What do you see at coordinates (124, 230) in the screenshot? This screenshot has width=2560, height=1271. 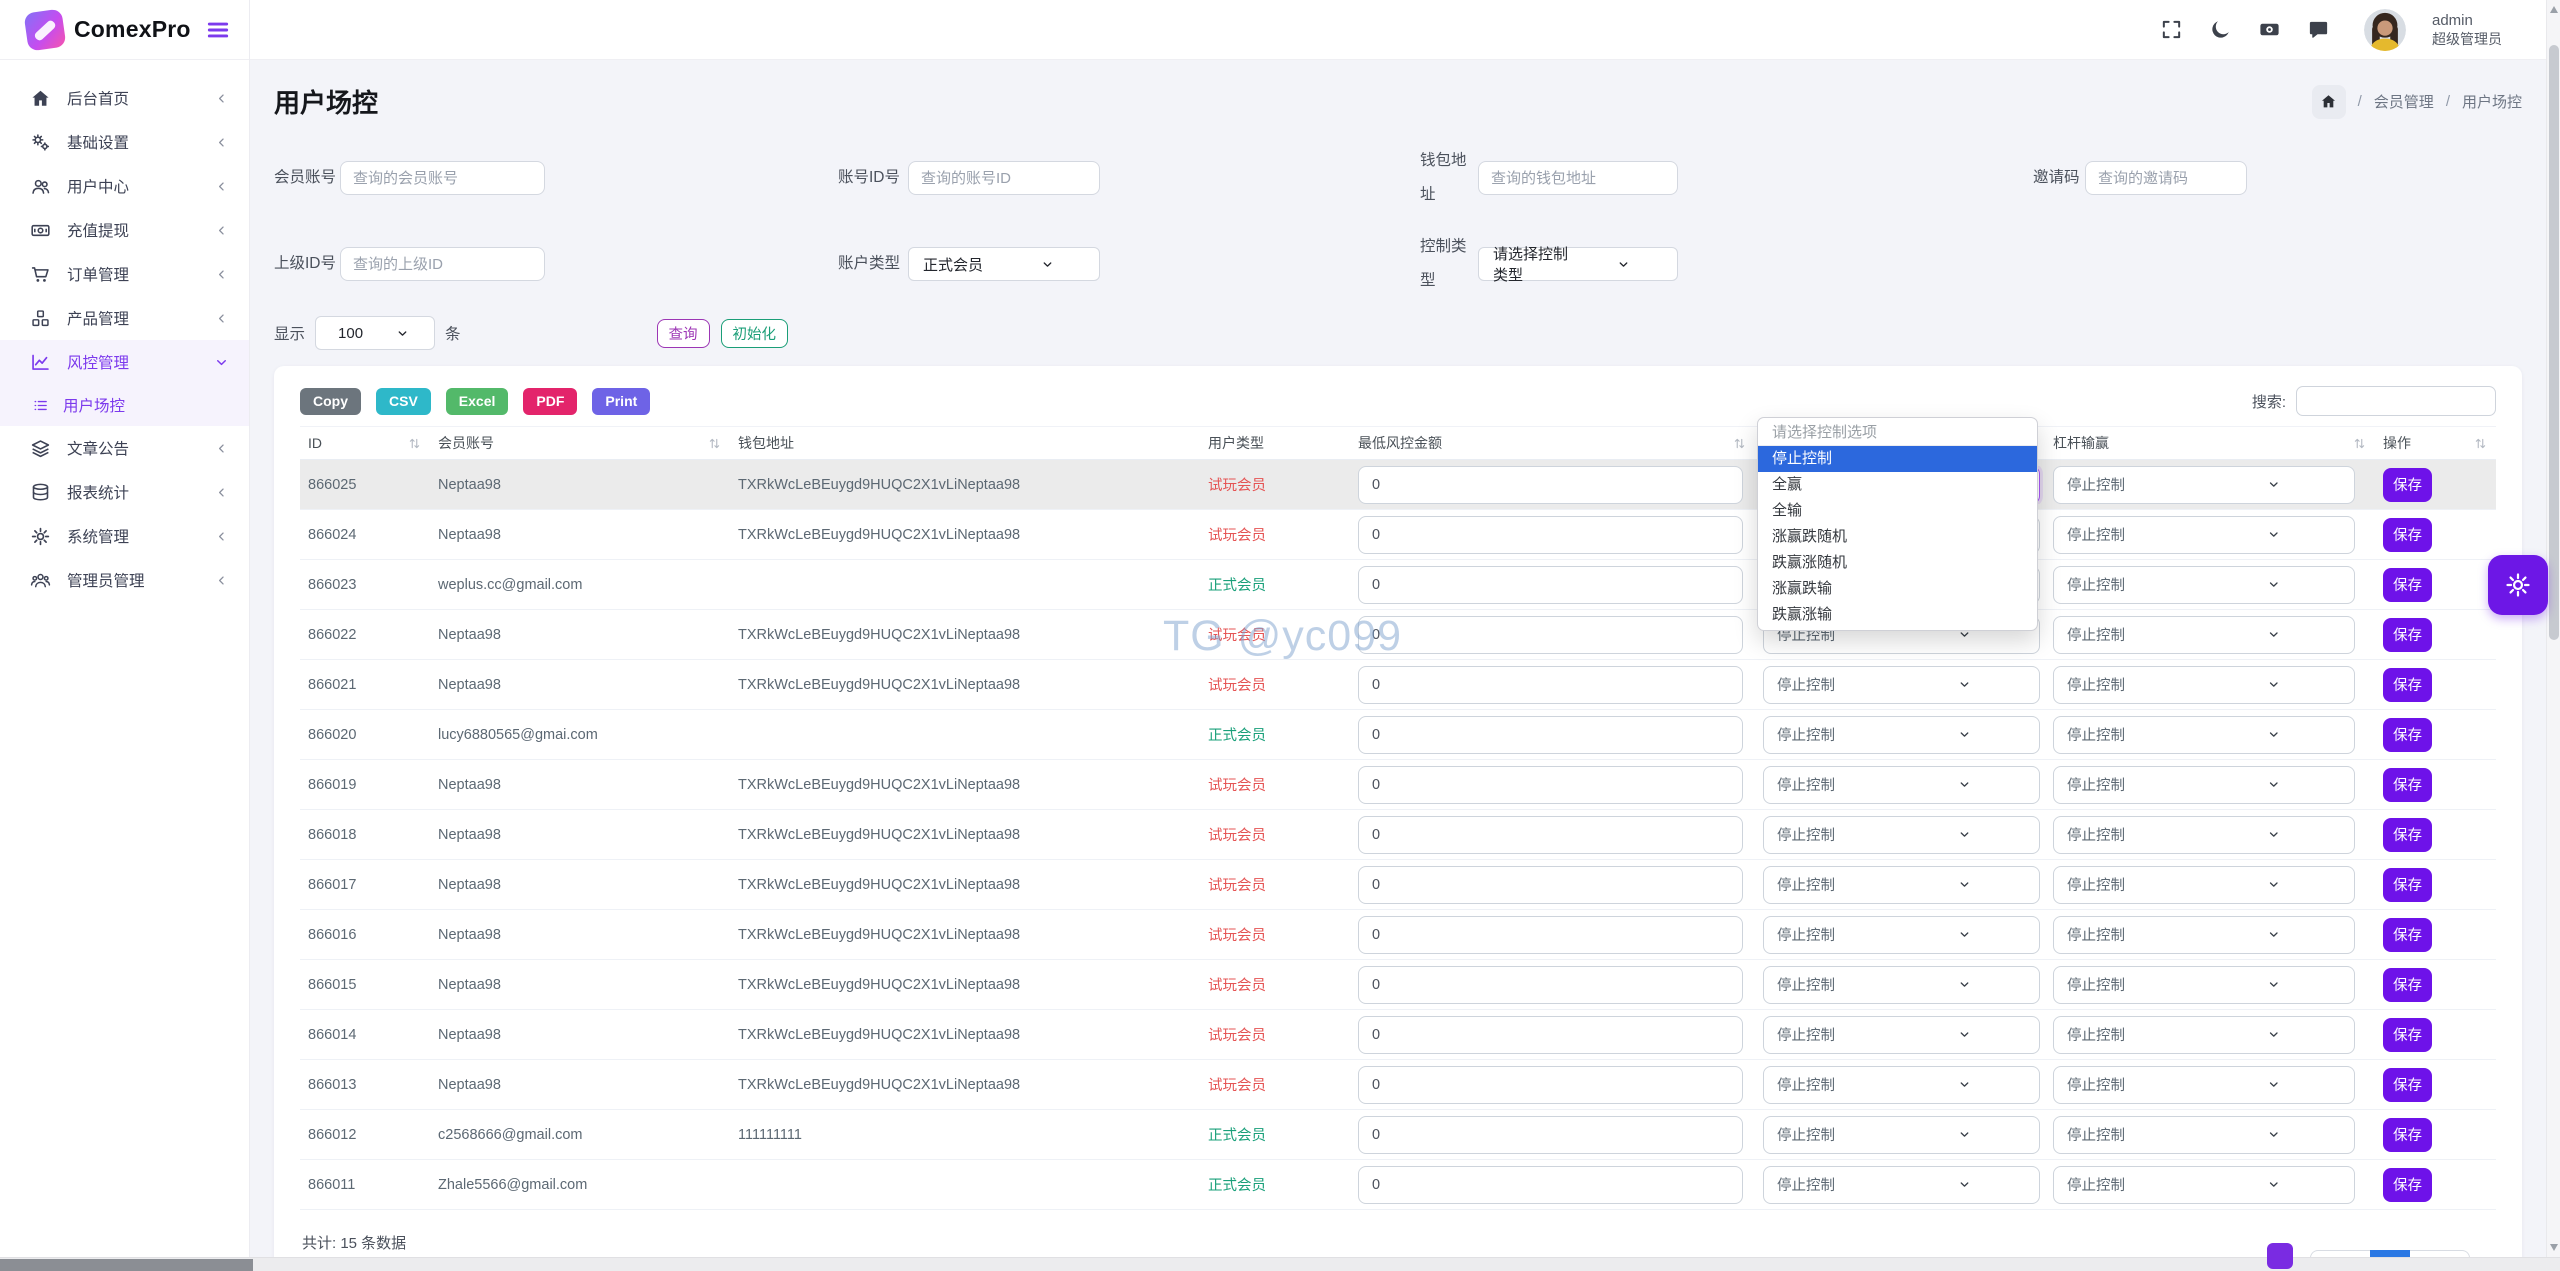 I see `sidebar-item: 充值提现` at bounding box center [124, 230].